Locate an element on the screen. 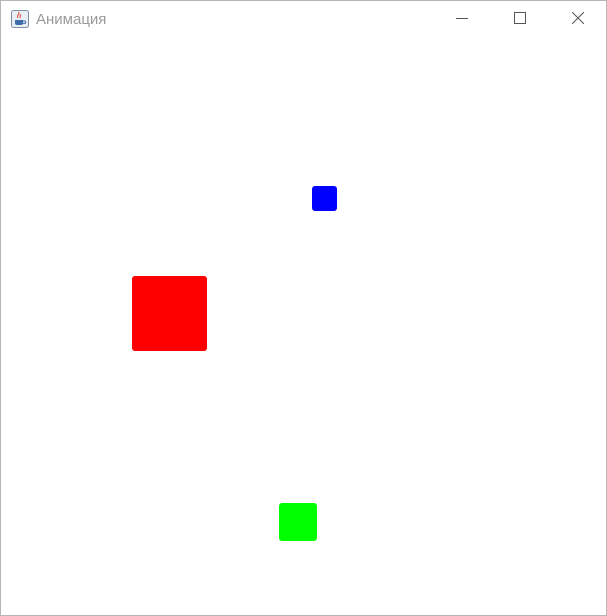  maximize-button is located at coordinates (520, 19).